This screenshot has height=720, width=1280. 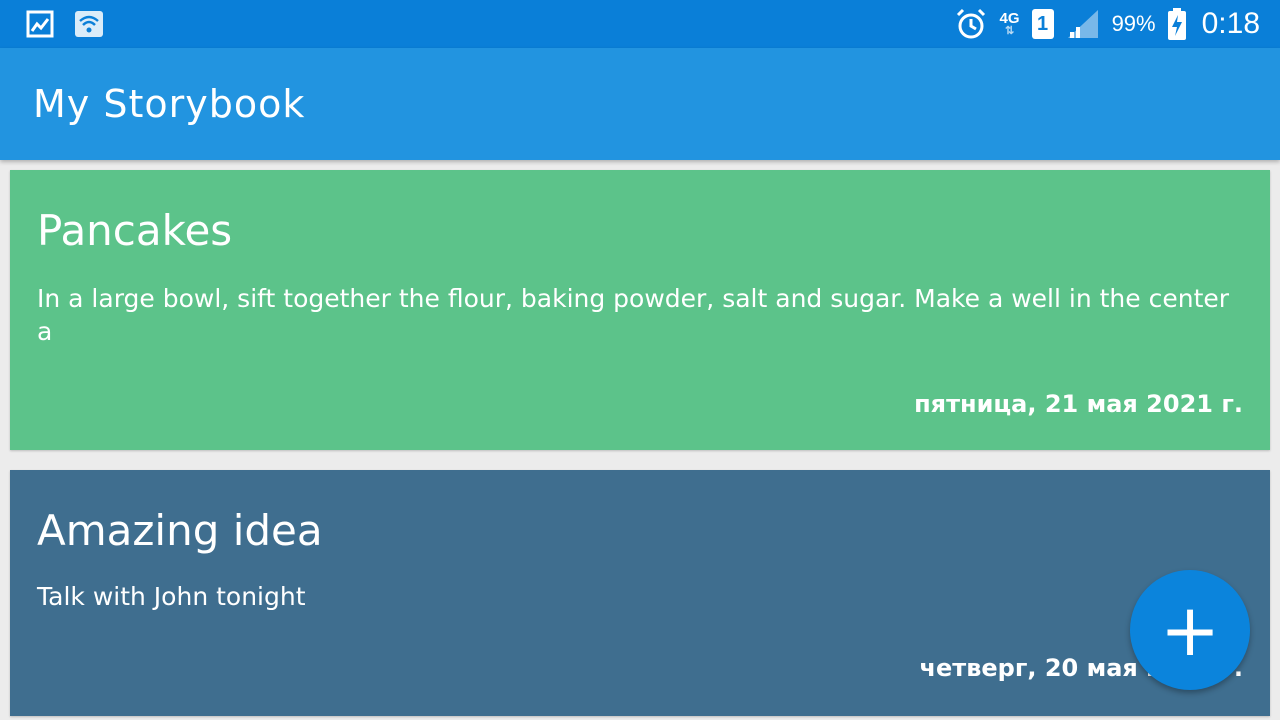 I want to click on image-icon, so click(x=40, y=24).